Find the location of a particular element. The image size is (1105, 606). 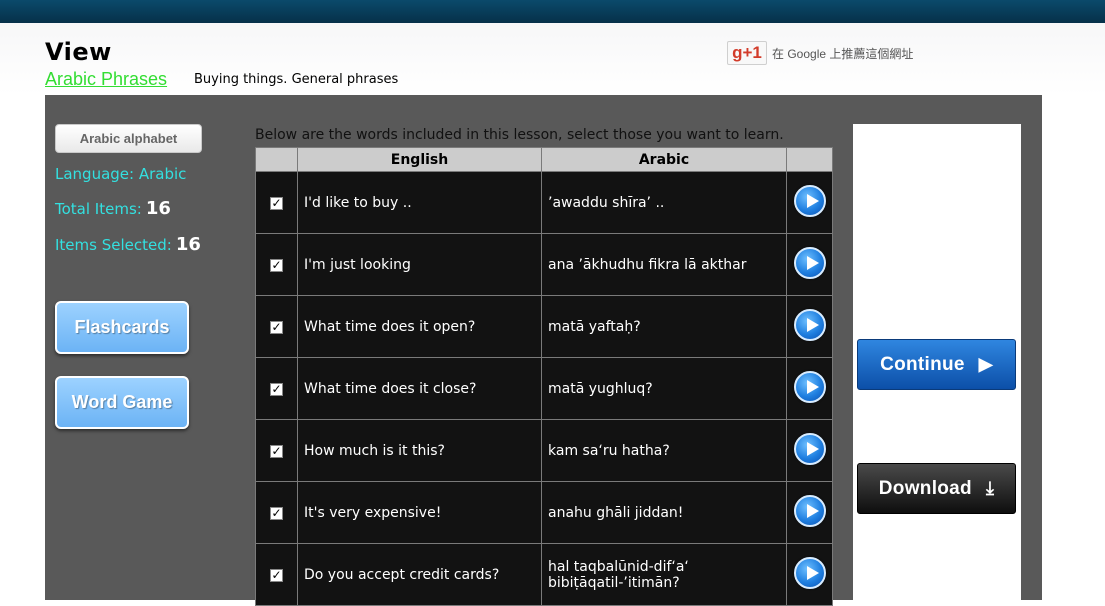

arabic-cell: matā yaftaḥ? is located at coordinates (664, 326).